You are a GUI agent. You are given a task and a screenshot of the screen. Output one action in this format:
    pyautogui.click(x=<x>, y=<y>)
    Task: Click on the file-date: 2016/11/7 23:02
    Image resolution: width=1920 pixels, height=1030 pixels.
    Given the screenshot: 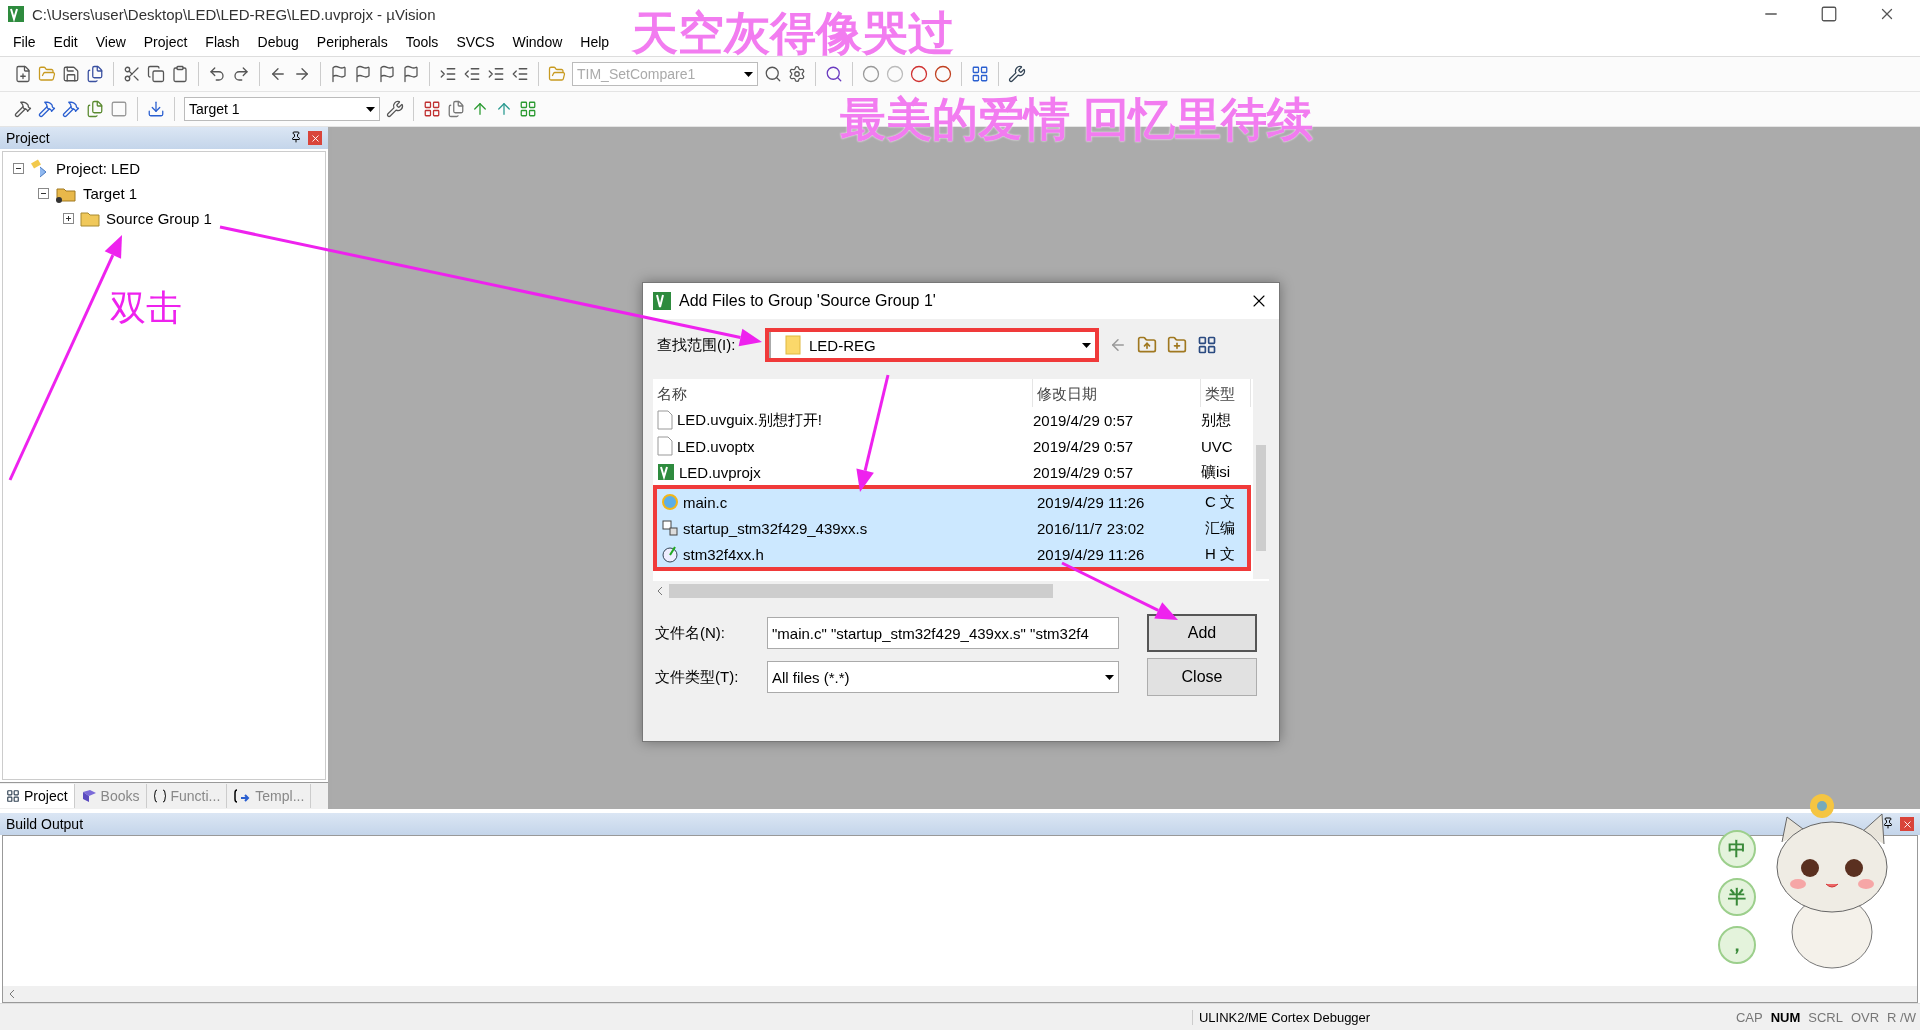 What is the action you would take?
    pyautogui.click(x=1091, y=528)
    